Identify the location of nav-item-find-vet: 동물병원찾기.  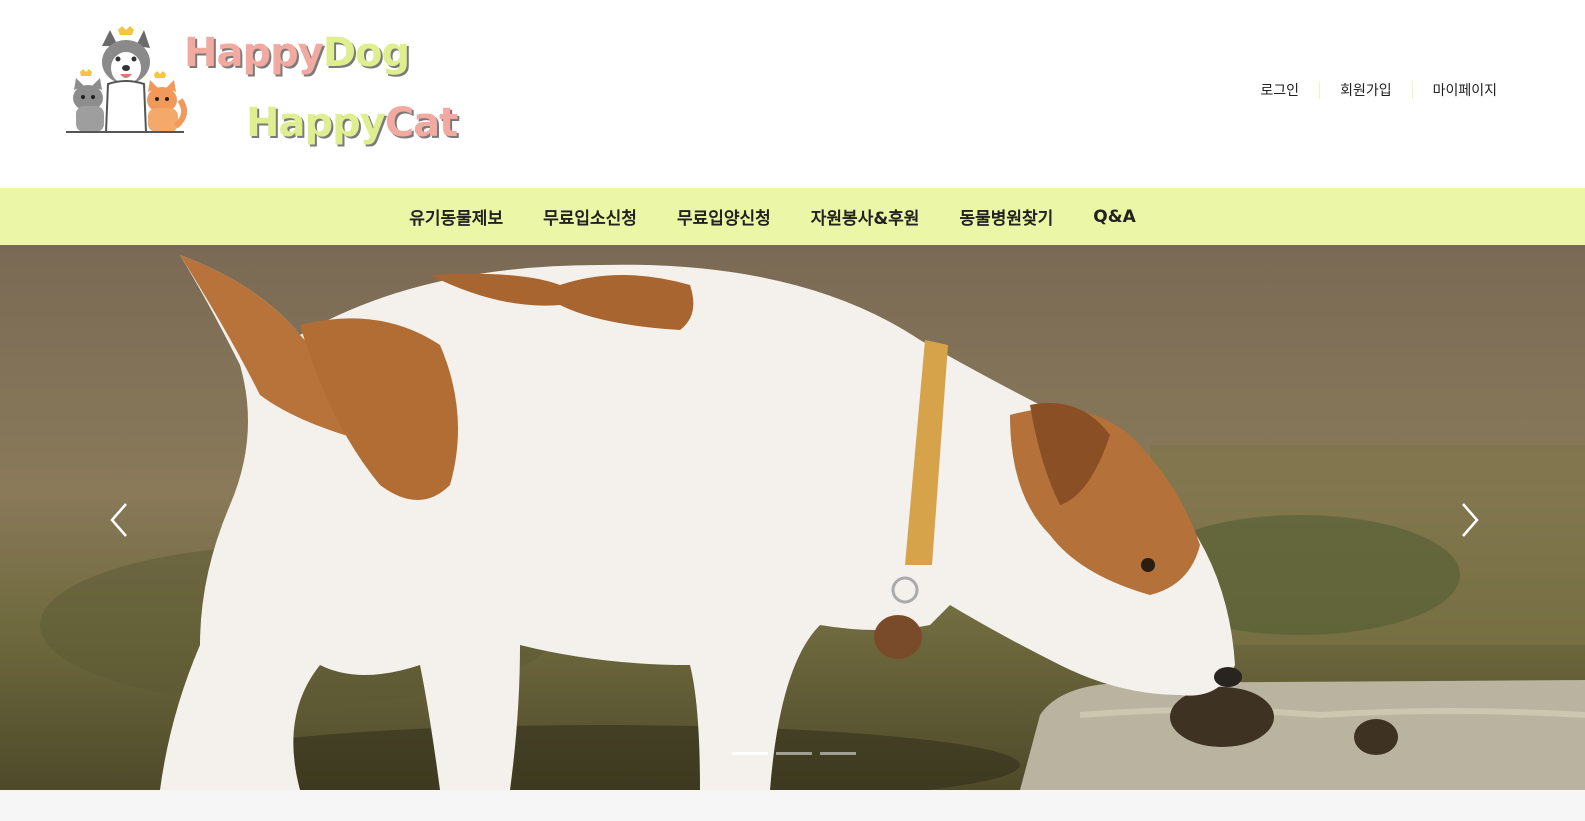
(1006, 216).